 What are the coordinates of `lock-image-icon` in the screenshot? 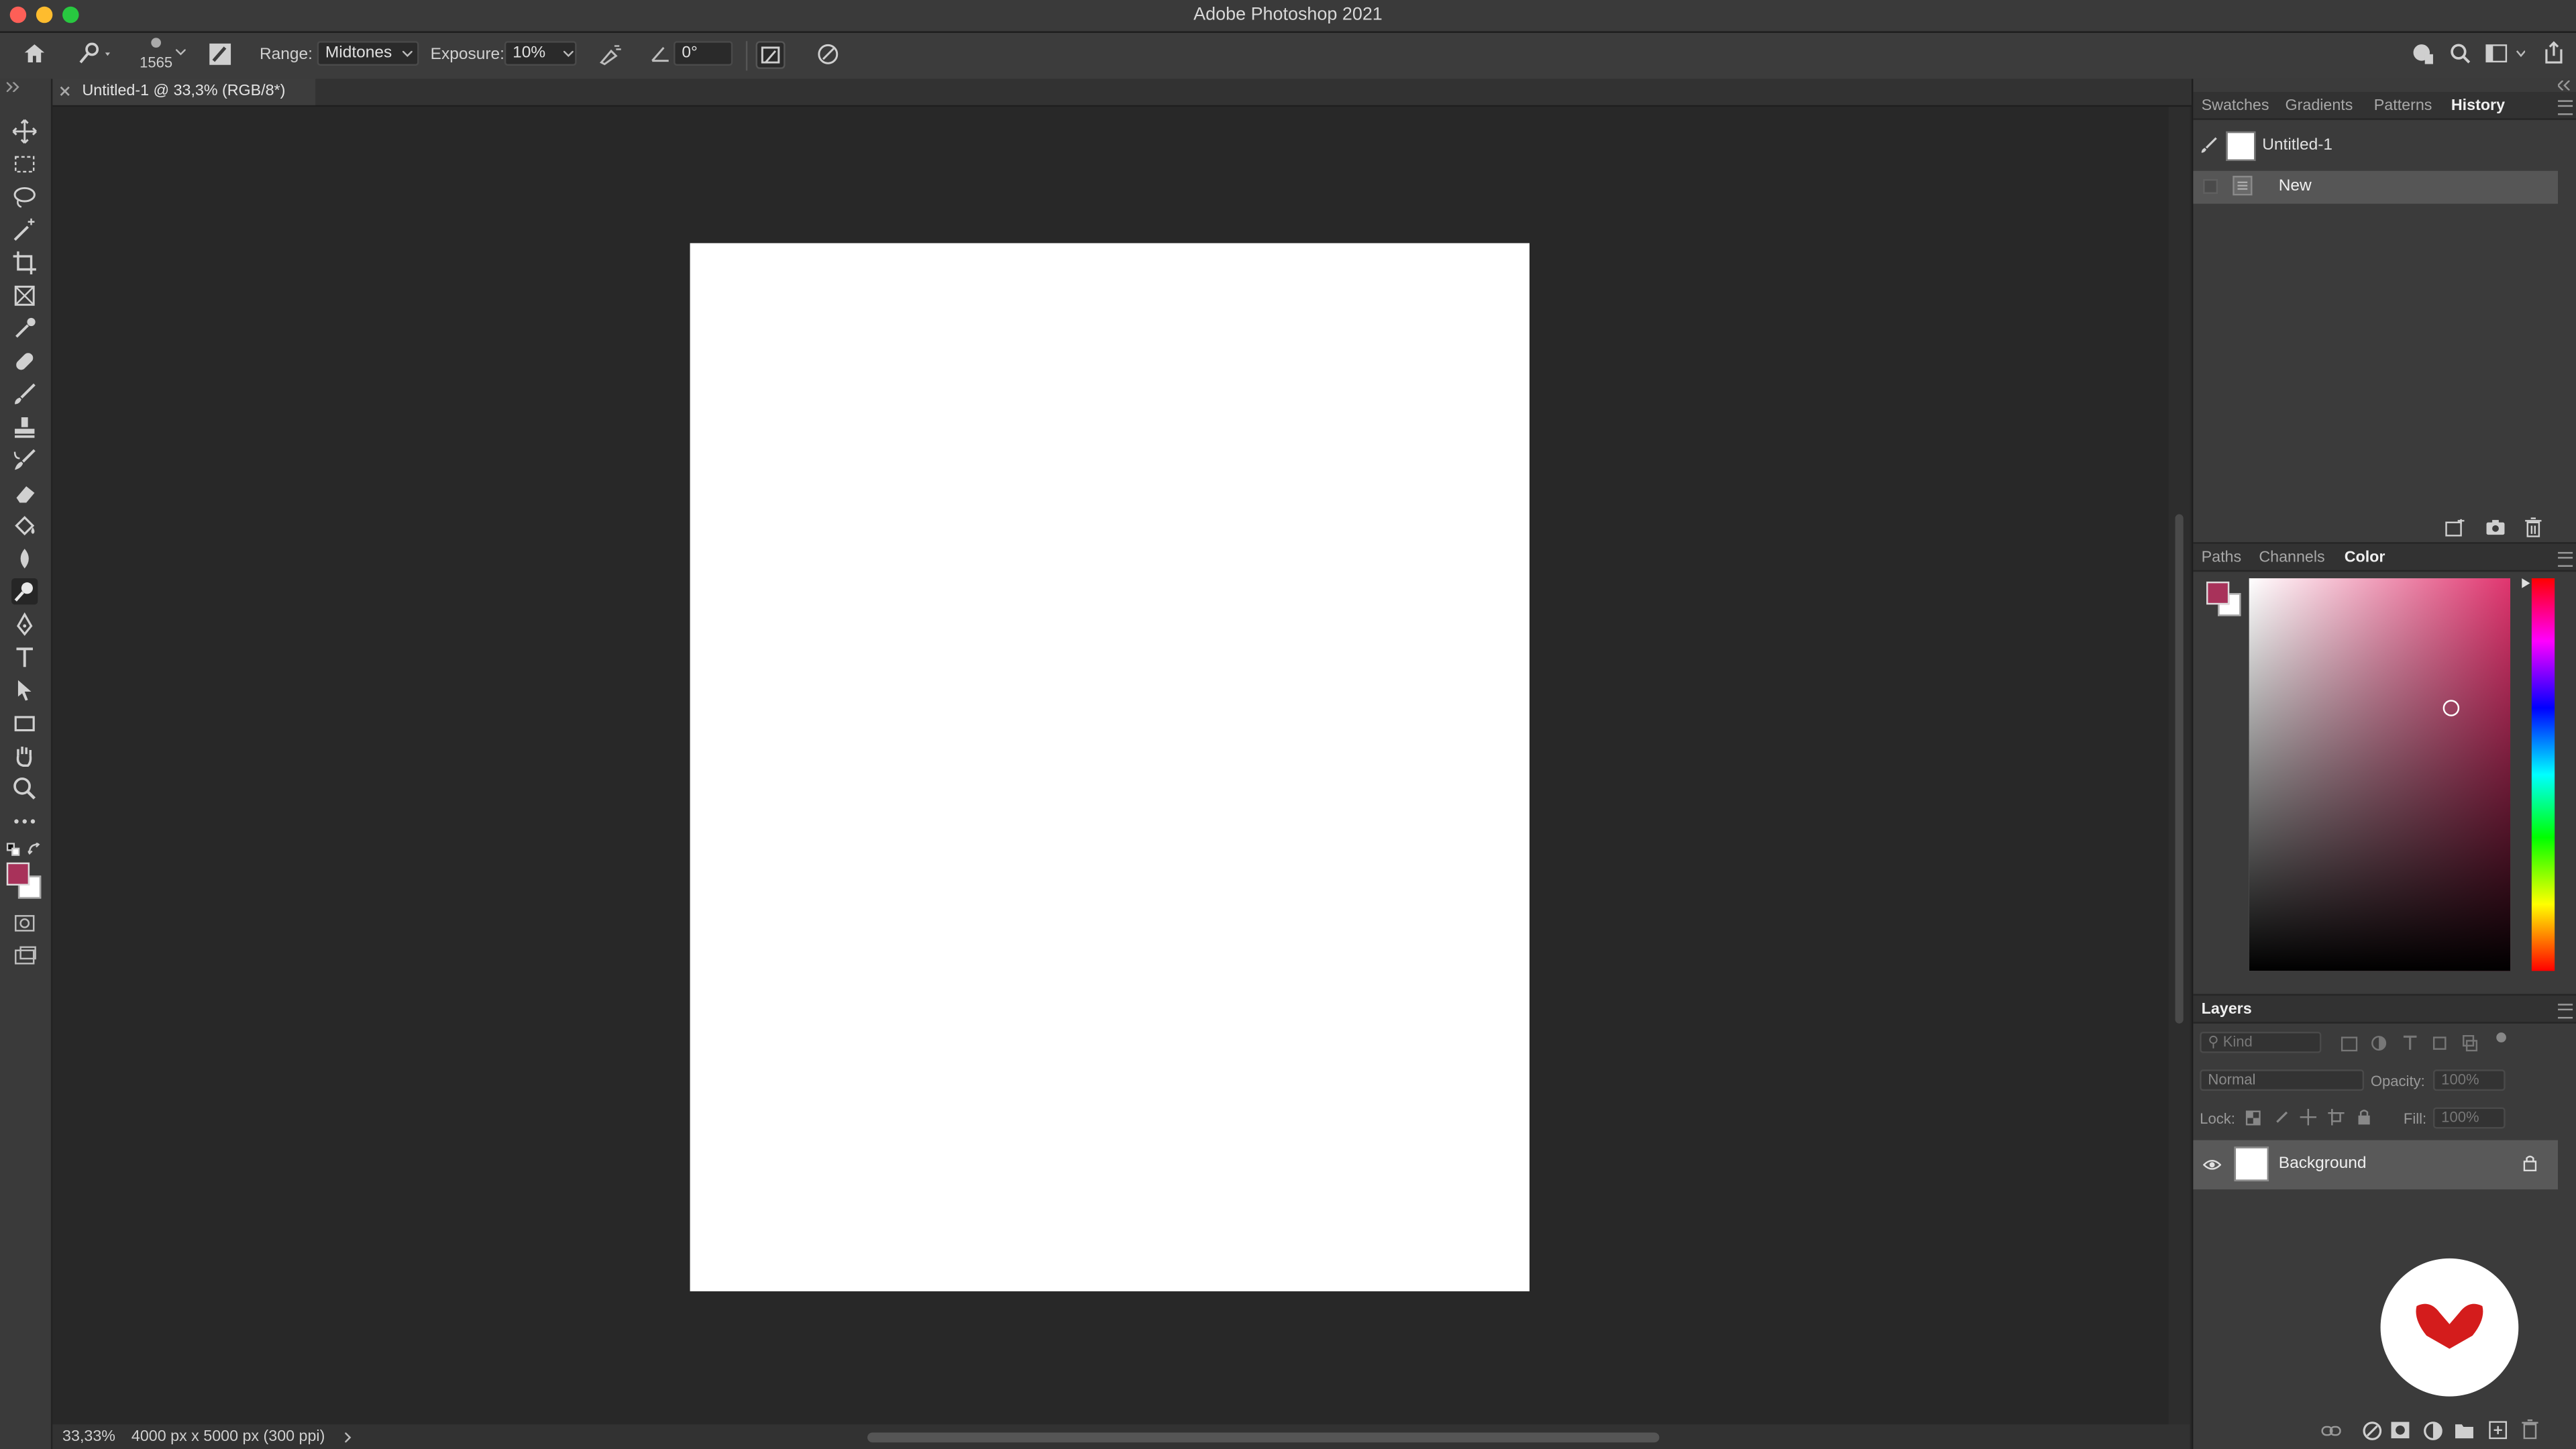 It's located at (2280, 1118).